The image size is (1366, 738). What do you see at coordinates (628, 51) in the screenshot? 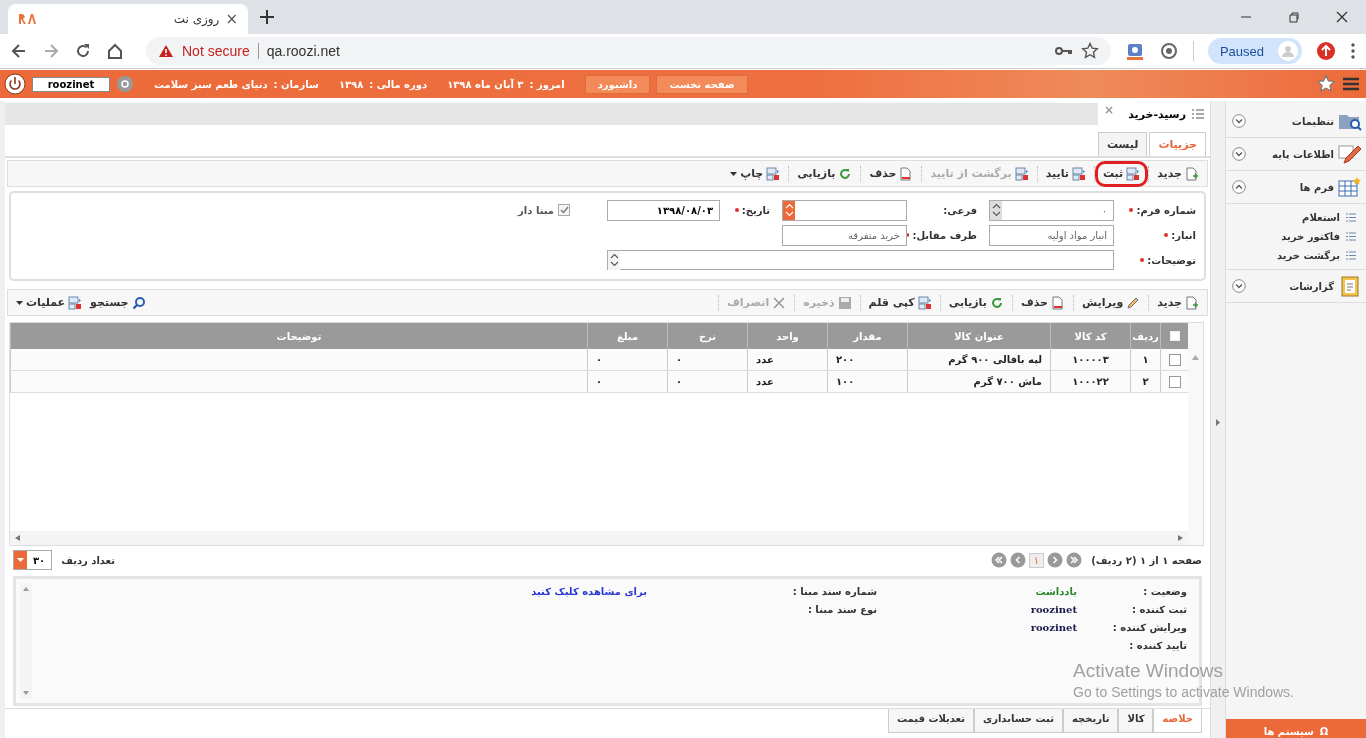
I see `address-field: Not secure qa.roozi.net` at bounding box center [628, 51].